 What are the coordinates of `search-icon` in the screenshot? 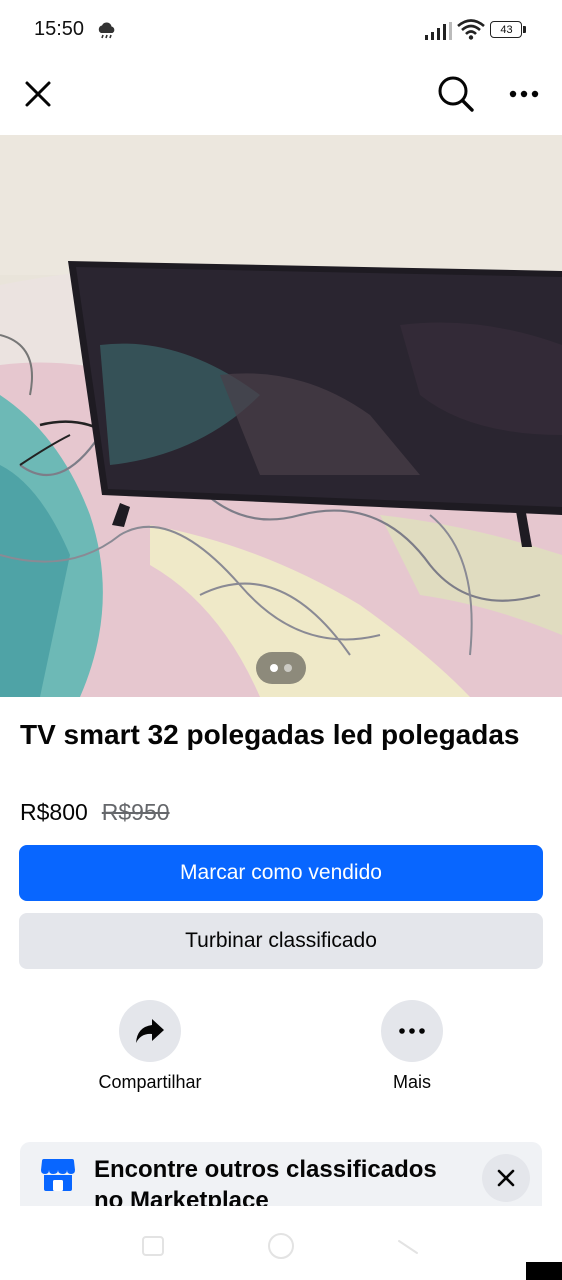 It's located at (456, 94).